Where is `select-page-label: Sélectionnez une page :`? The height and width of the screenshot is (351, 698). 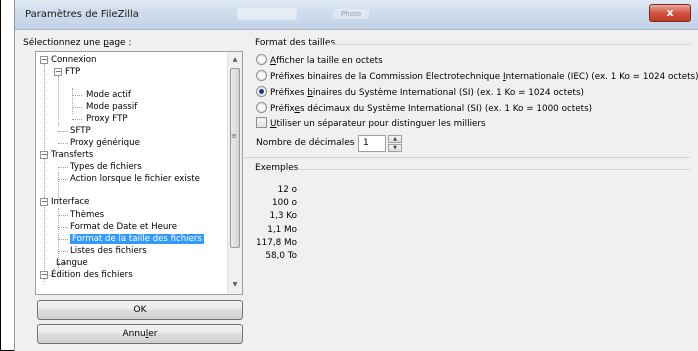 select-page-label: Sélectionnez une page : is located at coordinates (77, 43).